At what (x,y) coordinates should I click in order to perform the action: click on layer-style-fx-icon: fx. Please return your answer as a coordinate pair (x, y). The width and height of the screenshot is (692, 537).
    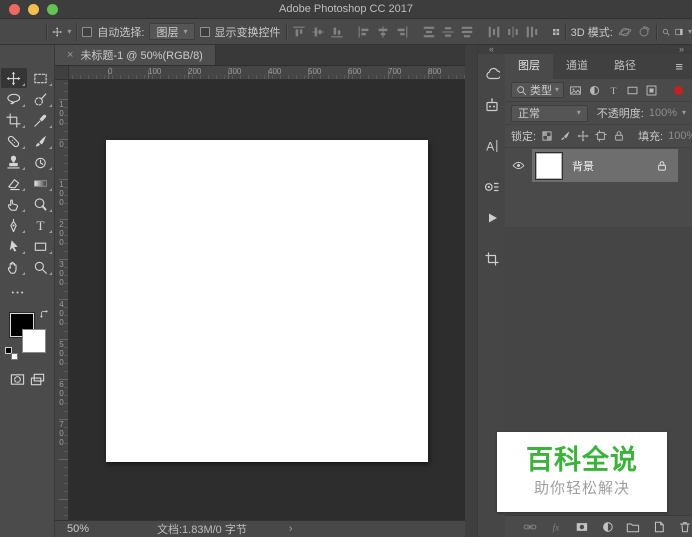
    Looking at the image, I should click on (556, 527).